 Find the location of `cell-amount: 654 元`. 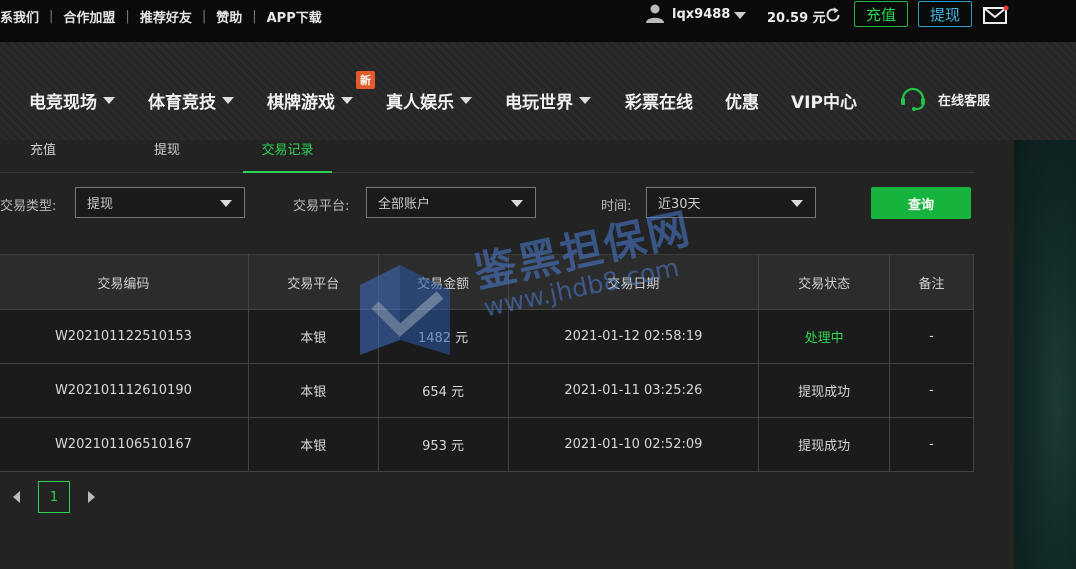

cell-amount: 654 元 is located at coordinates (443, 390).